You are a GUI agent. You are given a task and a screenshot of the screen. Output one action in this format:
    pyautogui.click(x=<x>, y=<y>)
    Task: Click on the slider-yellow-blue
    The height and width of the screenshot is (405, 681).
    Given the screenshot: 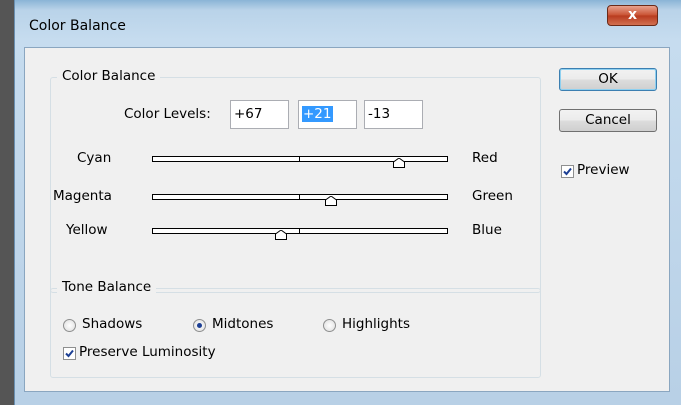 What is the action you would take?
    pyautogui.click(x=300, y=231)
    